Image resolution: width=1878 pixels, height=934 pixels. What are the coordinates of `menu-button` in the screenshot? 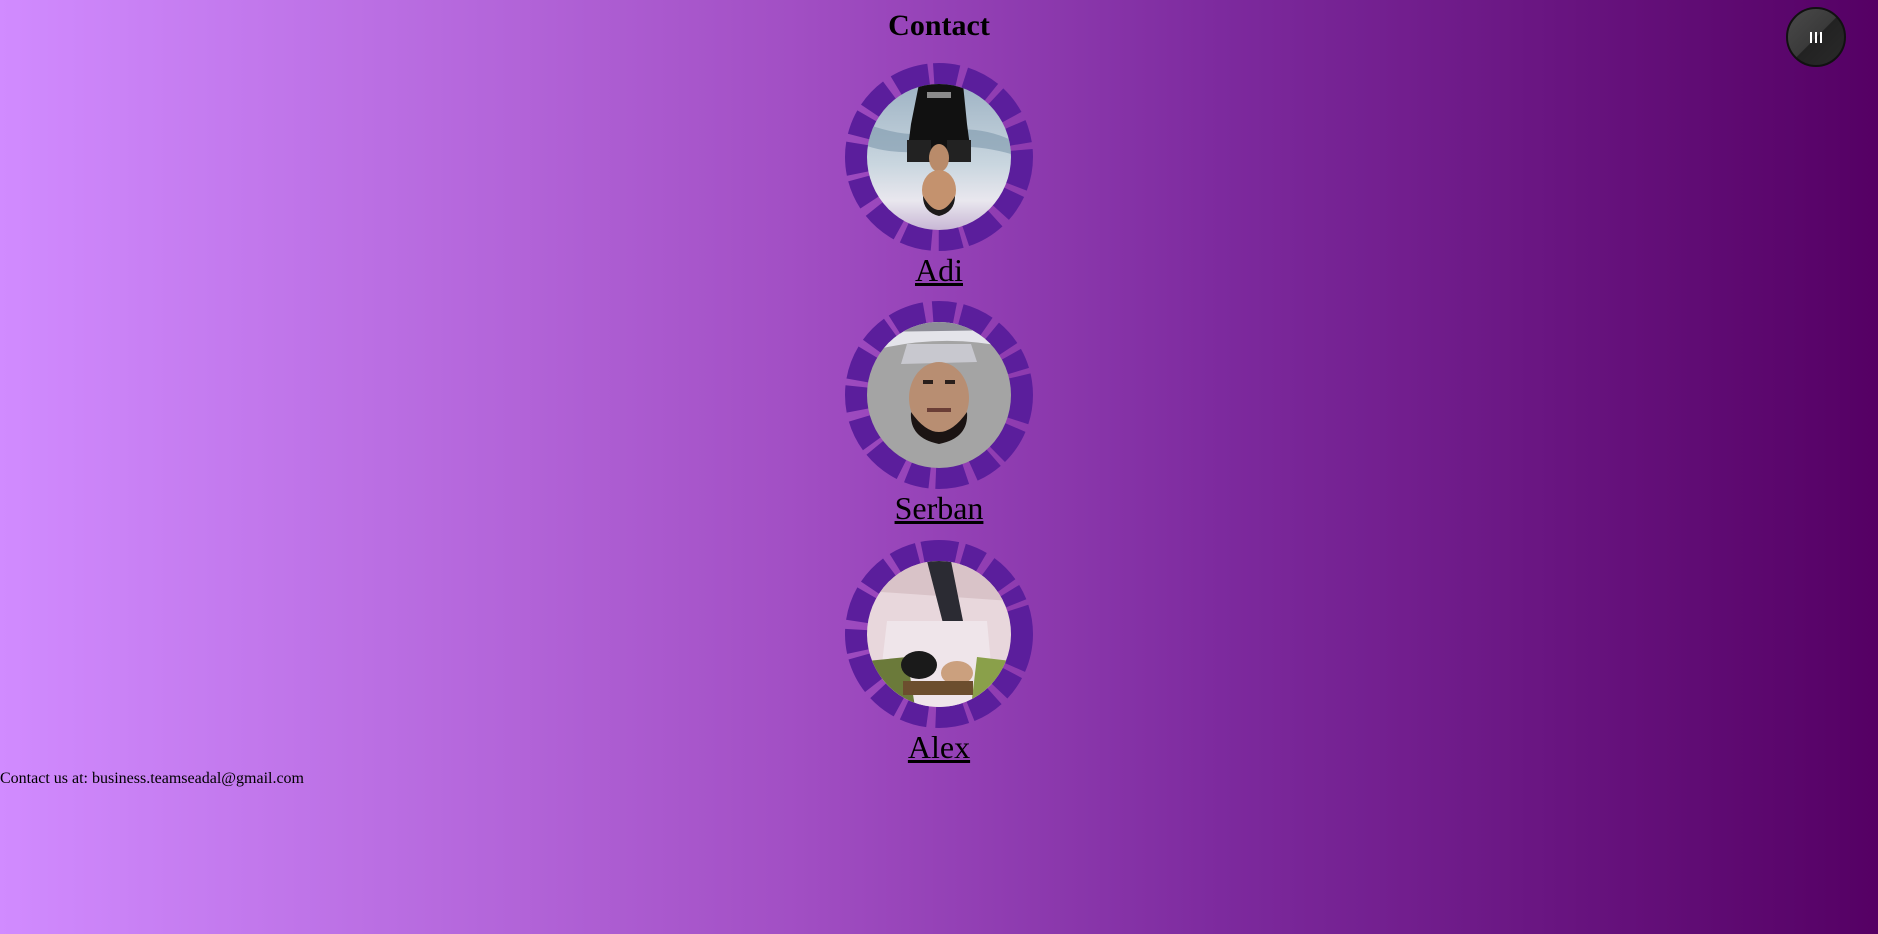 It's located at (1816, 37).